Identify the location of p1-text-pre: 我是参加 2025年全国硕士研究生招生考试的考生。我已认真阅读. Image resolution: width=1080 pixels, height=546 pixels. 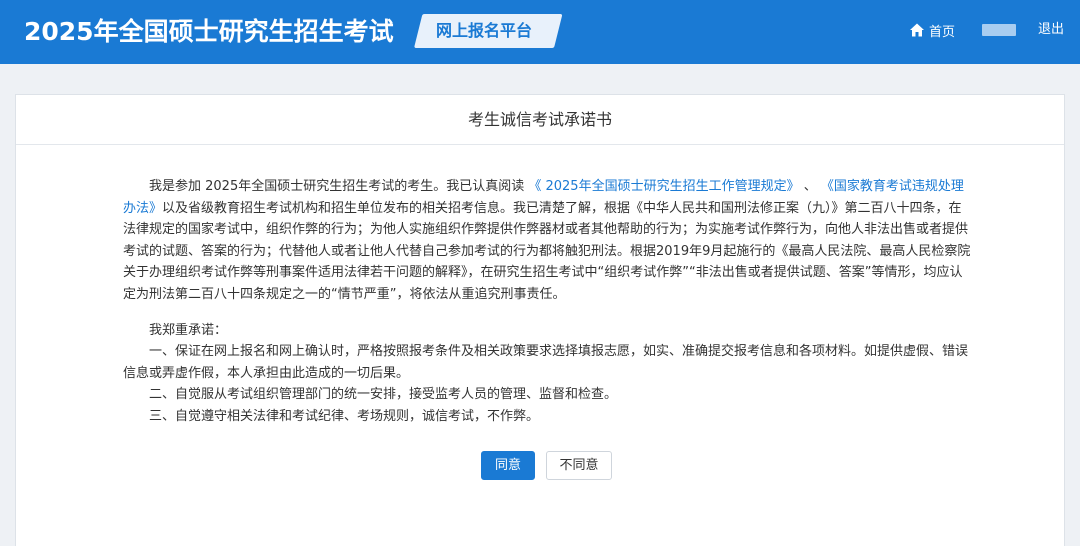
(339, 186).